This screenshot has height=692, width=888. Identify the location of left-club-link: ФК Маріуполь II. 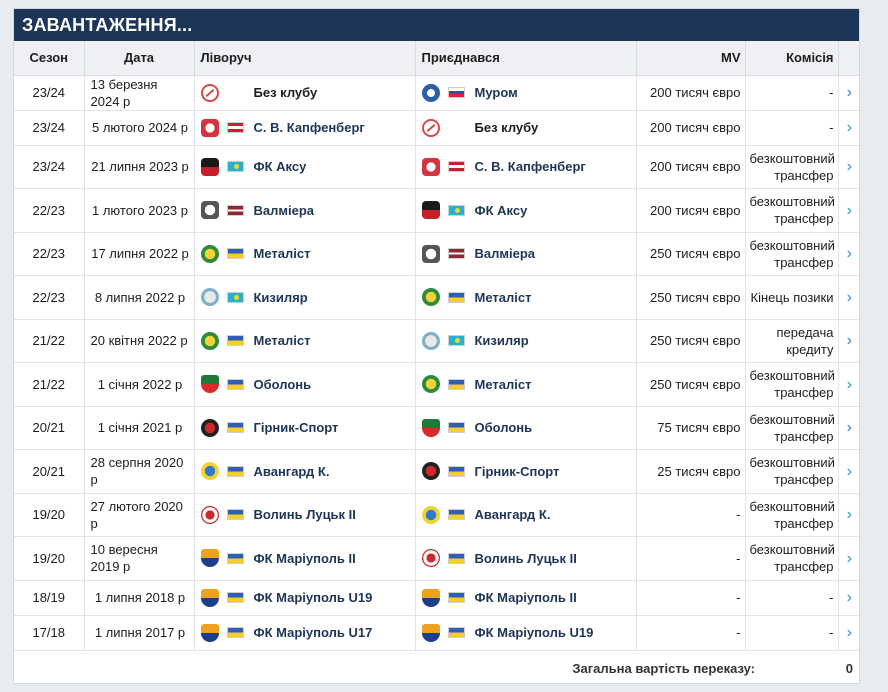
(305, 558).